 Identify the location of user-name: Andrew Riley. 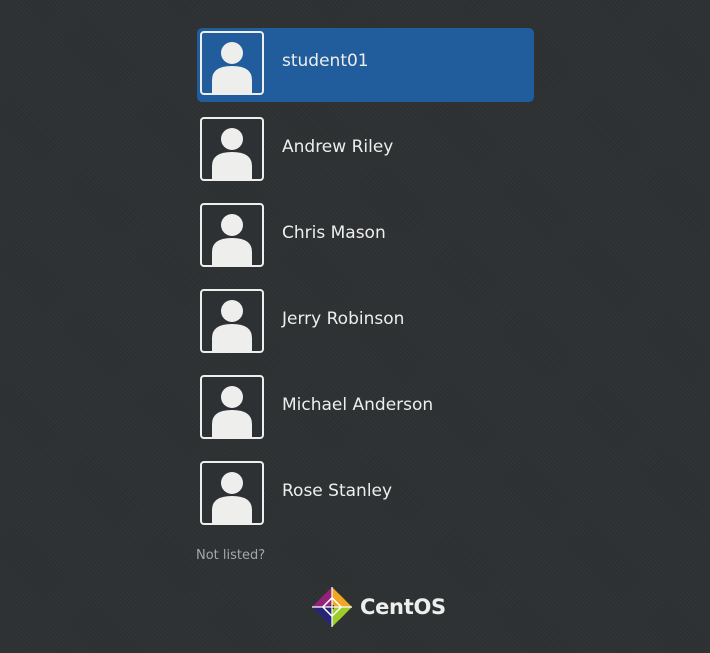
(338, 147).